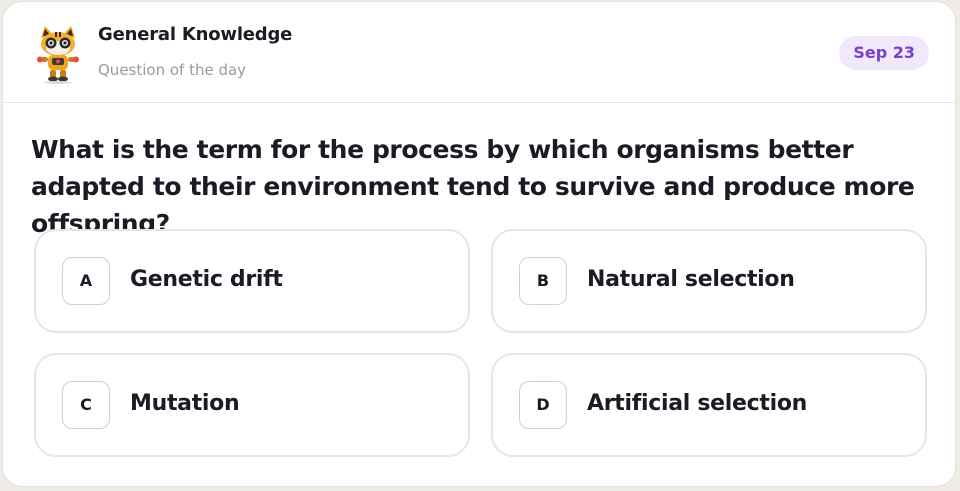  What do you see at coordinates (543, 281) in the screenshot?
I see `option-letter-badge: B` at bounding box center [543, 281].